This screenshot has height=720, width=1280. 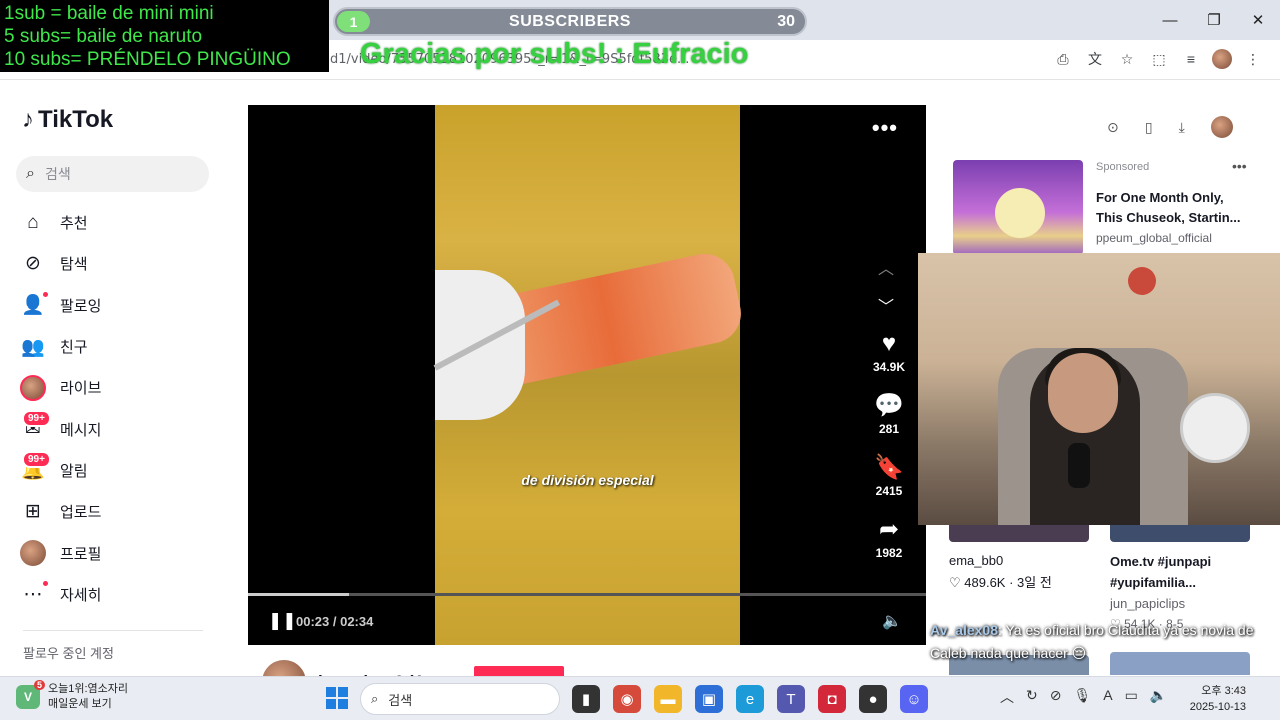 I want to click on widget-line-2: 매일운세 보기, so click(x=80, y=704).